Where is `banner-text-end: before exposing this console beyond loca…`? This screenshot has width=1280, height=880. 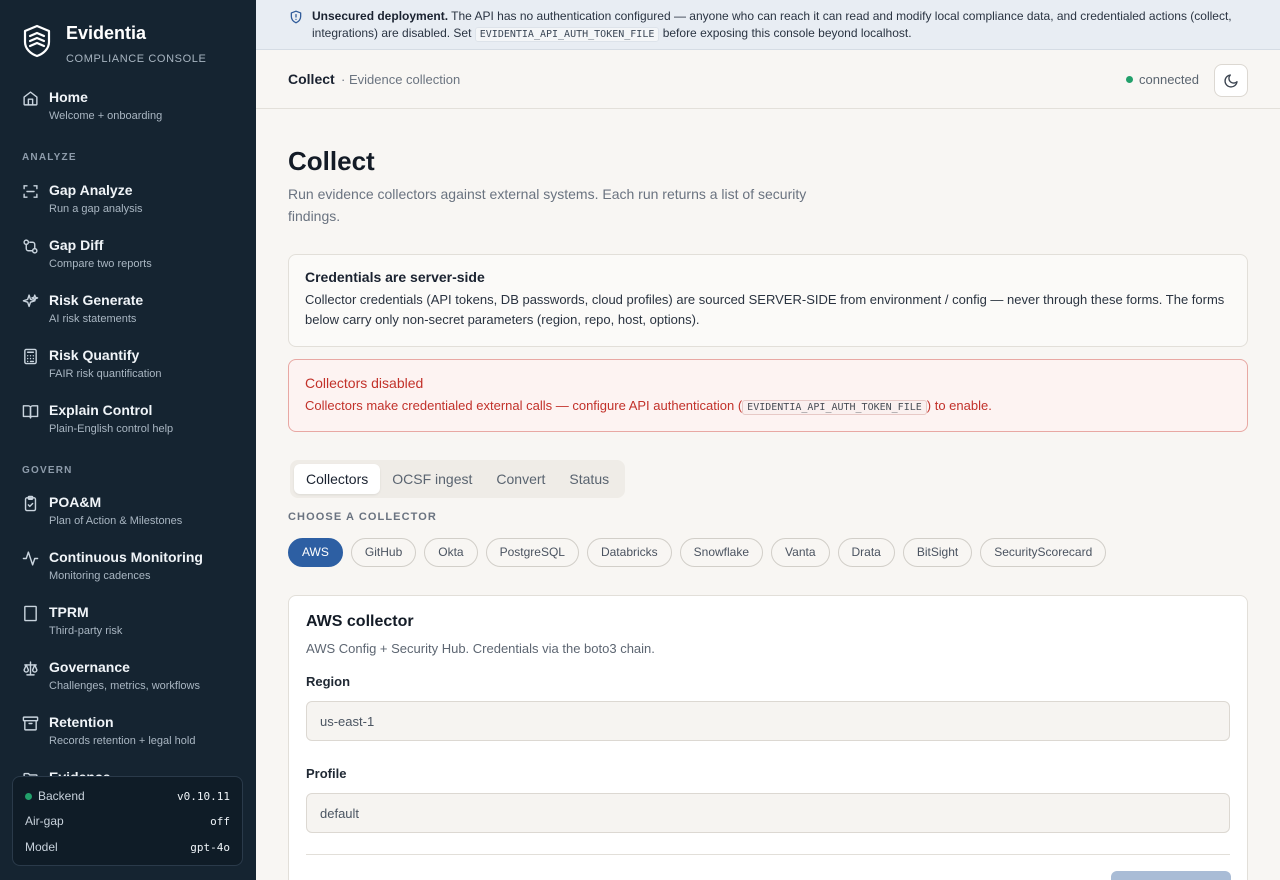 banner-text-end: before exposing this console beyond loca… is located at coordinates (785, 33).